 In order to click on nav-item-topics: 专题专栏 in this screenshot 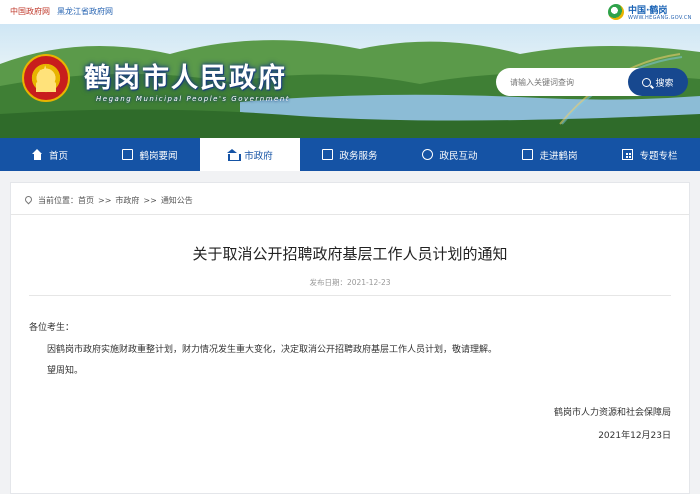, I will do `click(650, 154)`.